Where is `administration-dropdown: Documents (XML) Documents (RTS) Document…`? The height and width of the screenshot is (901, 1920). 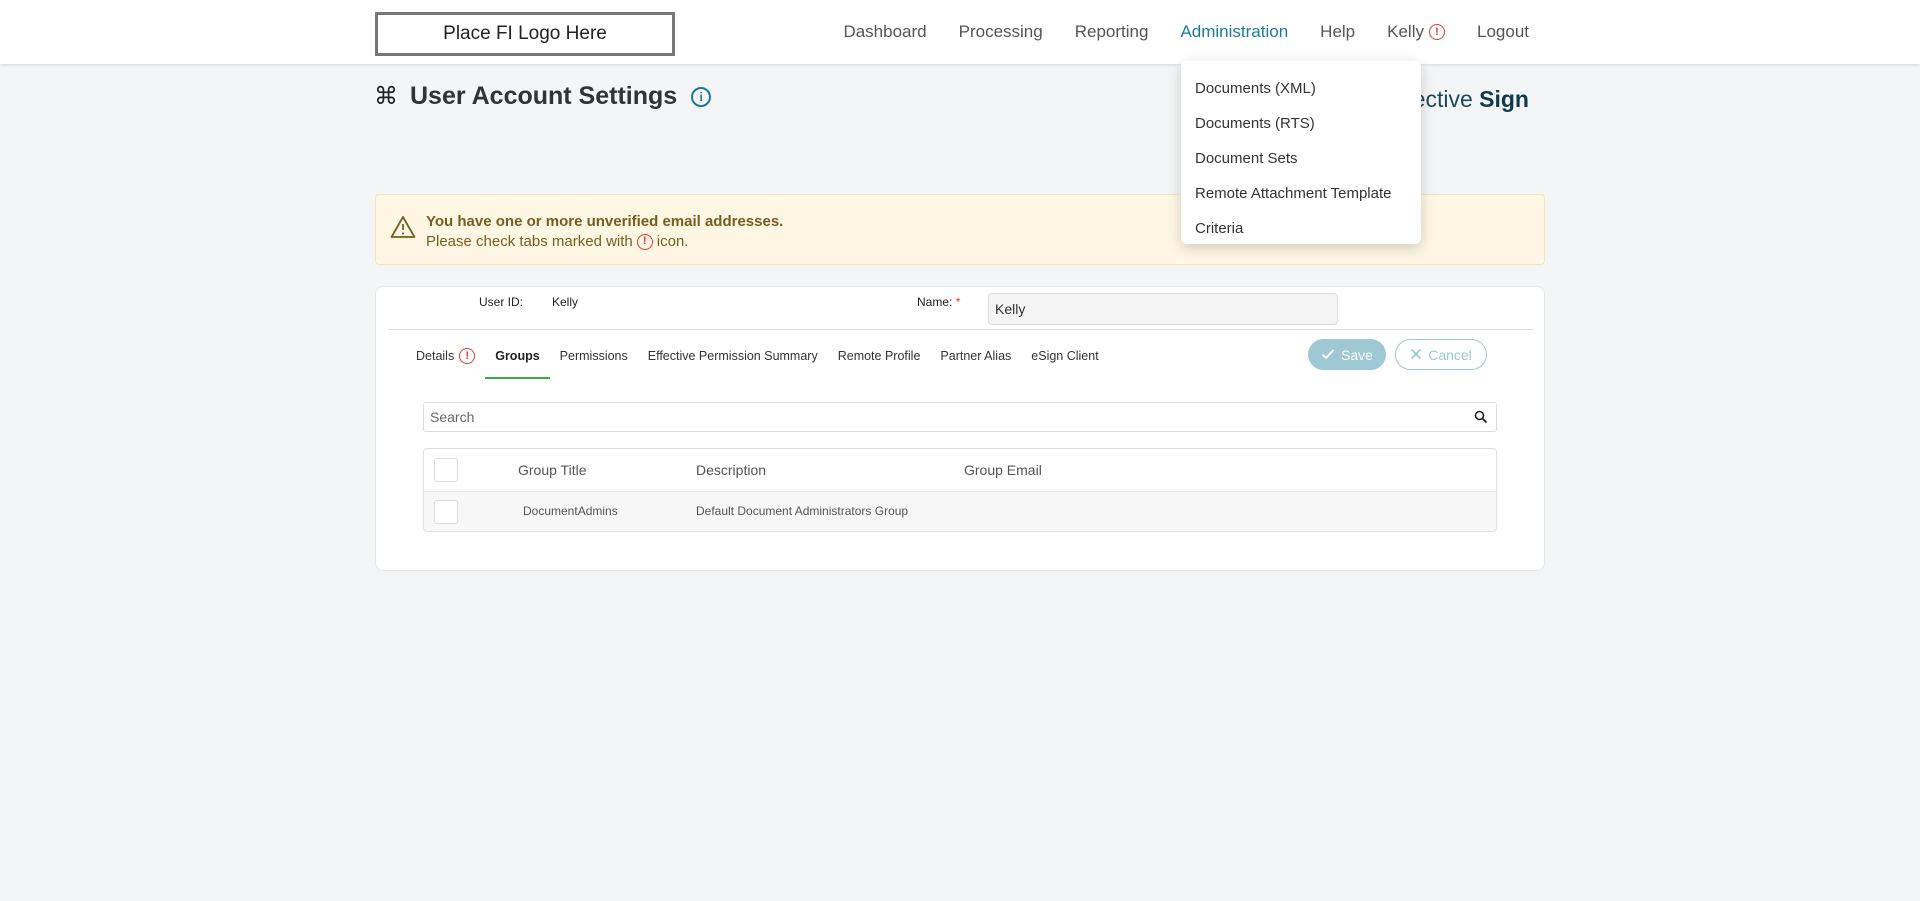
administration-dropdown: Documents (XML) Documents (RTS) Document… is located at coordinates (1301, 152).